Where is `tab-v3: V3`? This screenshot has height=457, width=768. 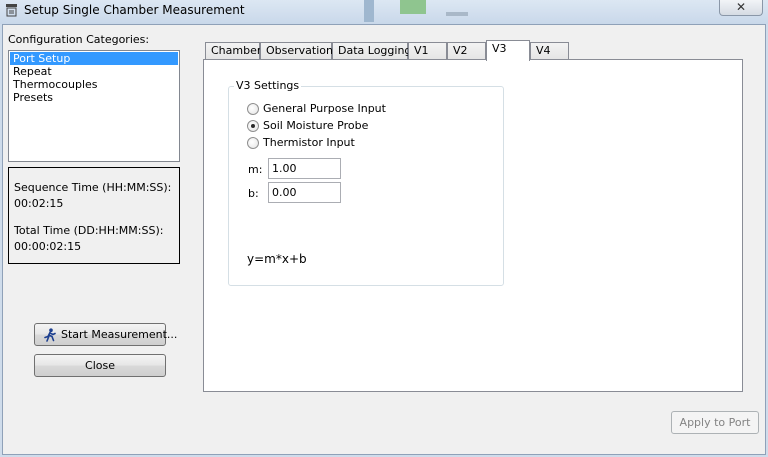 tab-v3: V3 is located at coordinates (508, 50).